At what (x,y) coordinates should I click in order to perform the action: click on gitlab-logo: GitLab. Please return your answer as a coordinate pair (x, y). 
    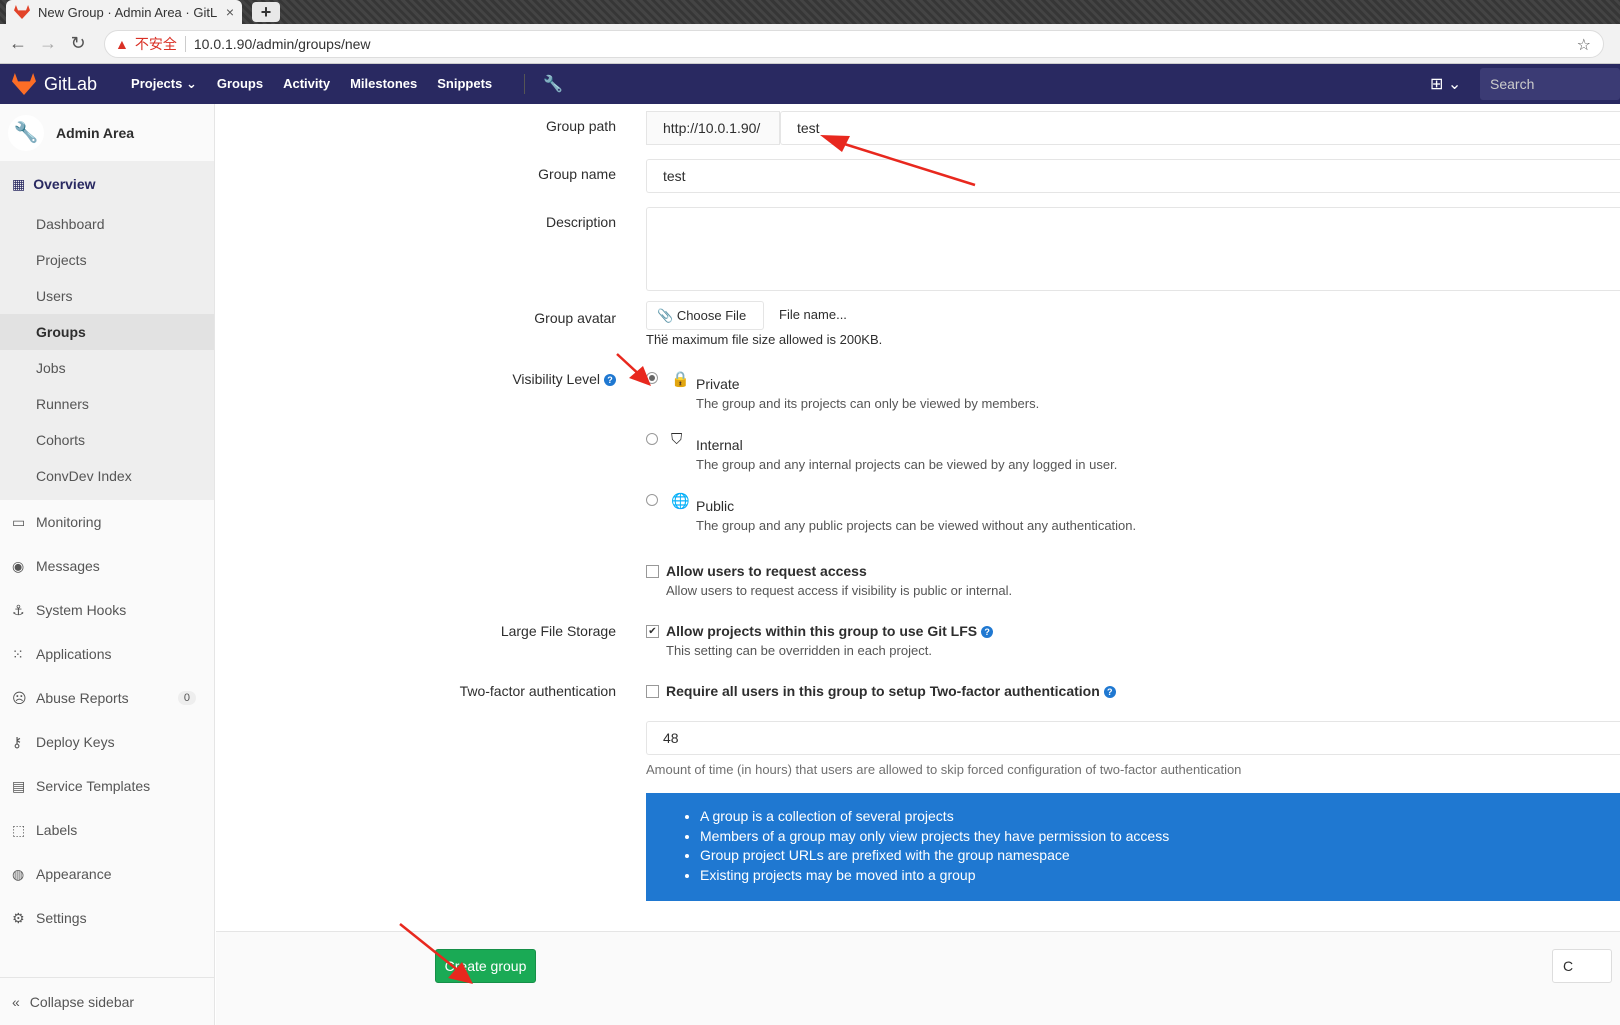
    Looking at the image, I should click on (54, 84).